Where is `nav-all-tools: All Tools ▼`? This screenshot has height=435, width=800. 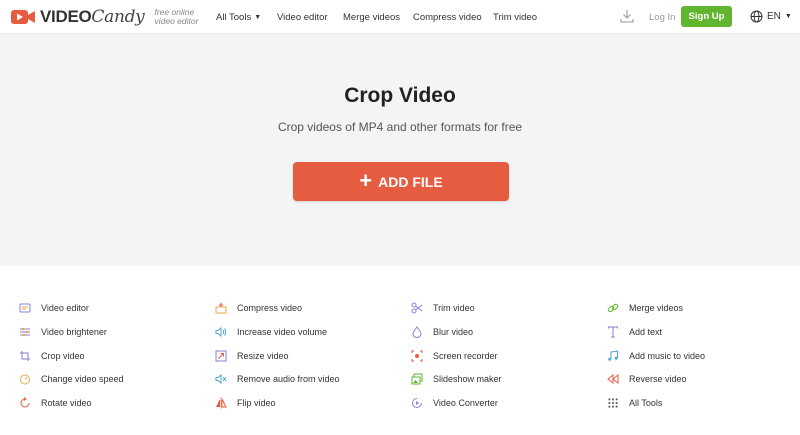
nav-all-tools: All Tools ▼ is located at coordinates (238, 17).